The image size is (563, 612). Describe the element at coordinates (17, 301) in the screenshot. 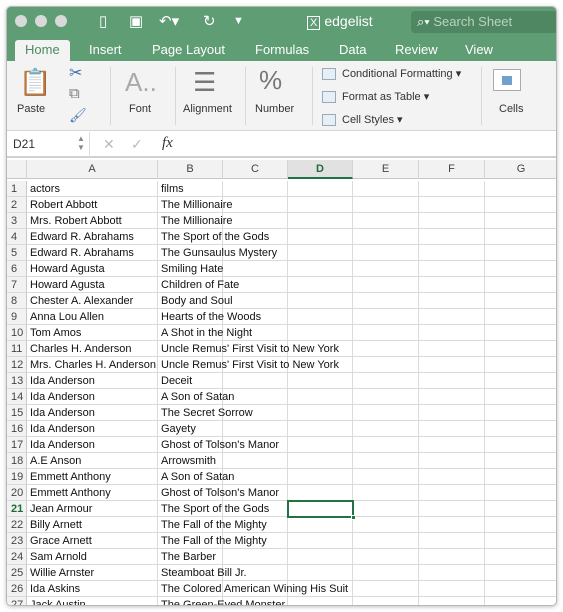

I see `row-header: 8` at that location.